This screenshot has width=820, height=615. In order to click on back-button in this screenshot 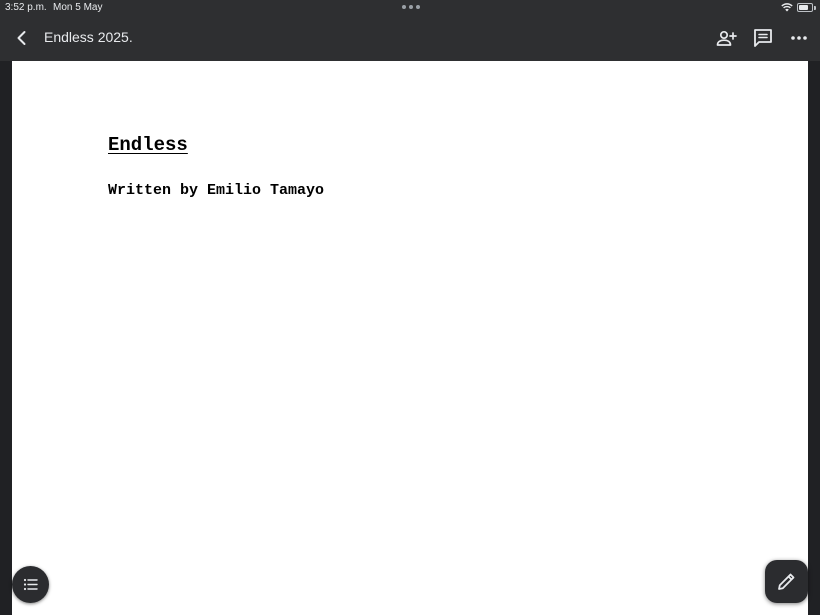, I will do `click(22, 38)`.